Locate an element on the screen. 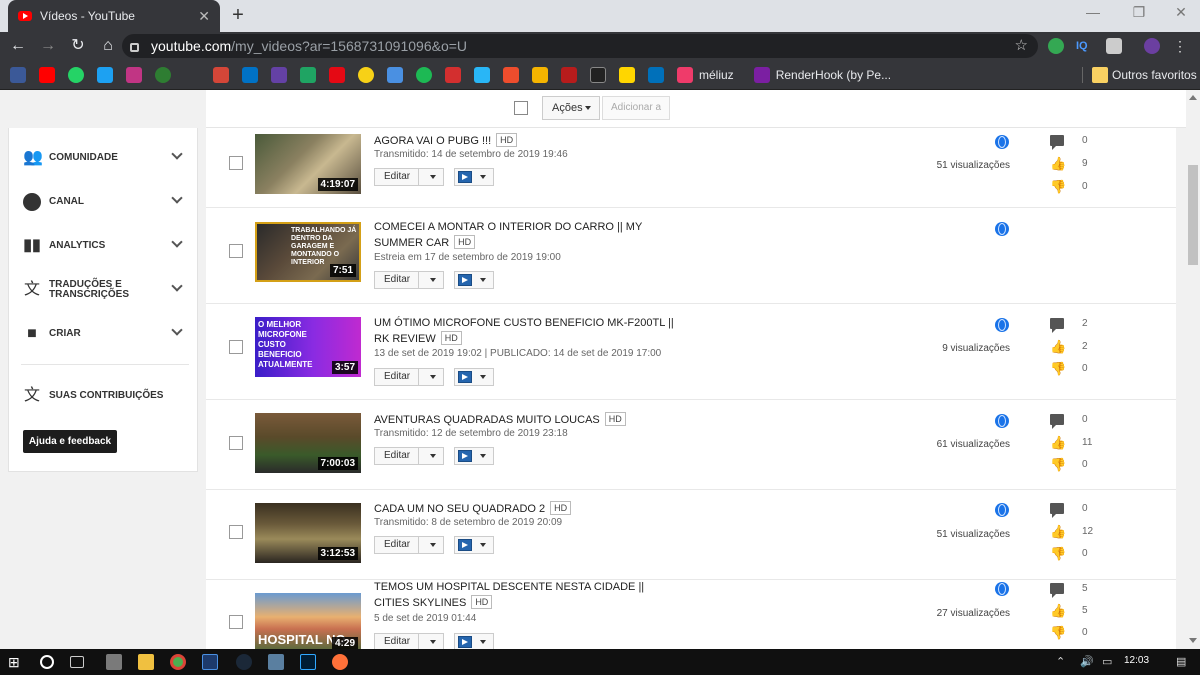  app-v-icon is located at coordinates (210, 662).